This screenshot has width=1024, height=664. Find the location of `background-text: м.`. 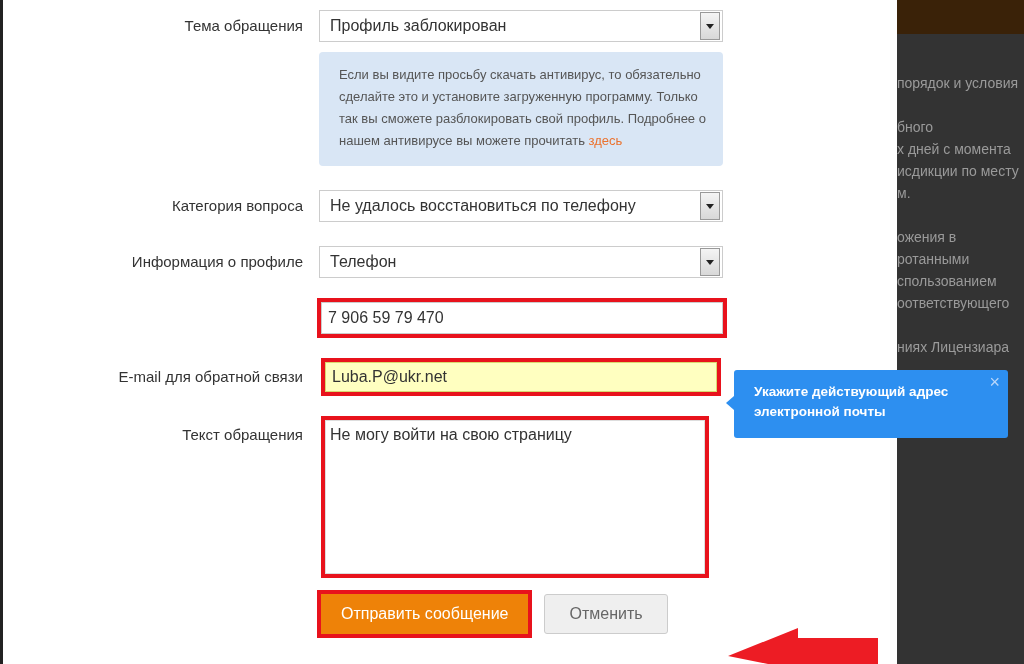

background-text: м. is located at coordinates (904, 193).